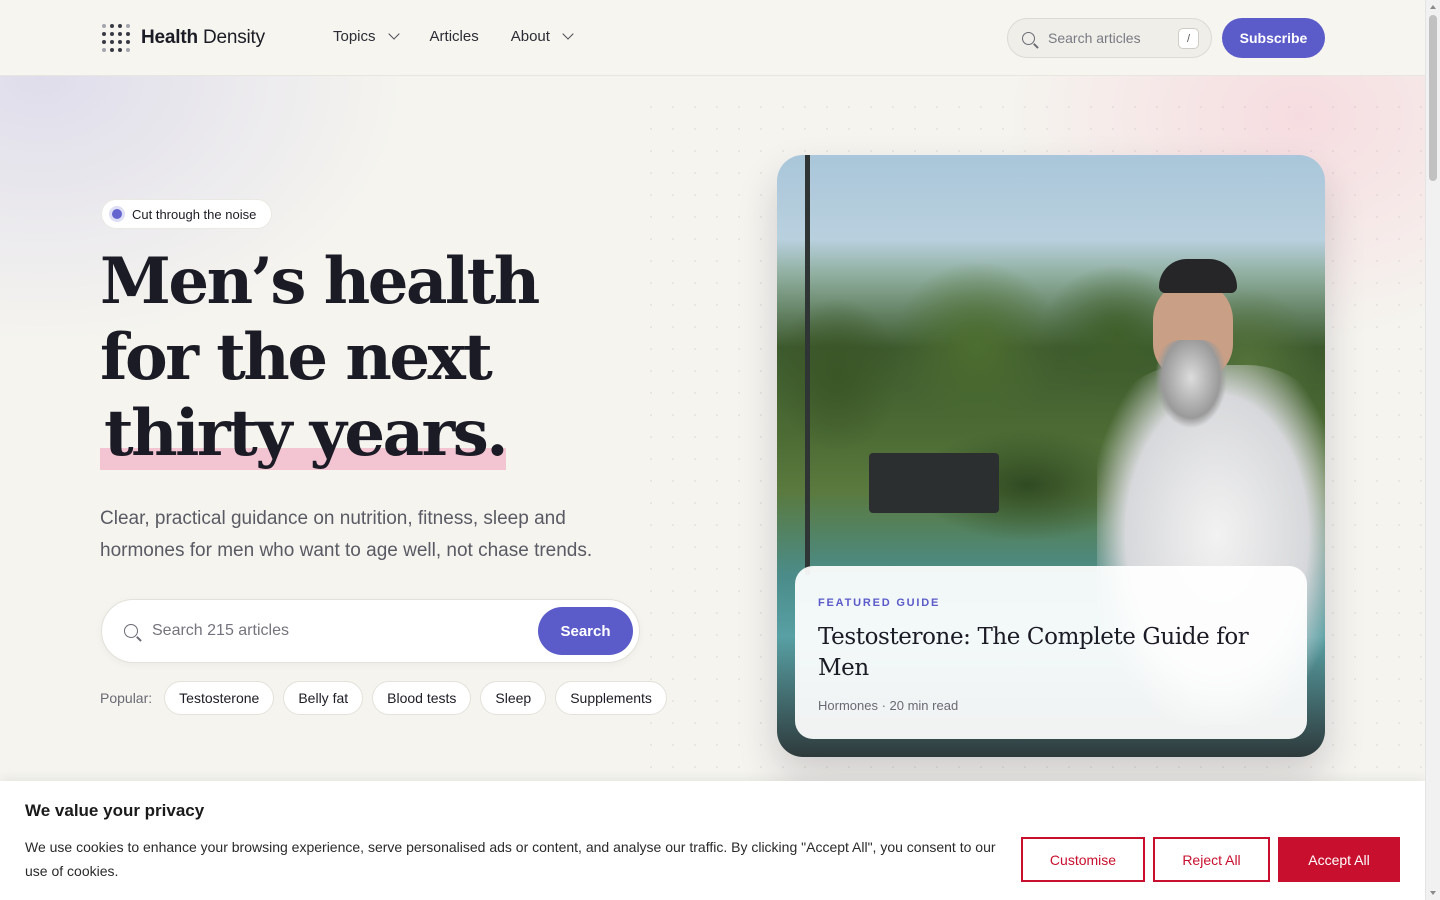  Describe the element at coordinates (366, 36) in the screenshot. I see `nav-topics: Topics` at that location.